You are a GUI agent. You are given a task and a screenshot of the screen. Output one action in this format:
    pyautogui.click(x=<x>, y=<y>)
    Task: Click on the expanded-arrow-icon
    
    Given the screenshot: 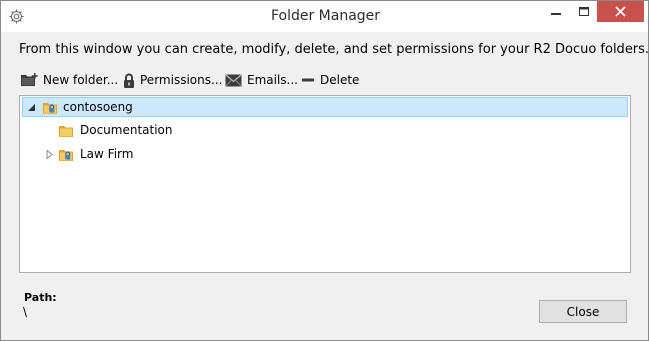 What is the action you would take?
    pyautogui.click(x=31, y=107)
    